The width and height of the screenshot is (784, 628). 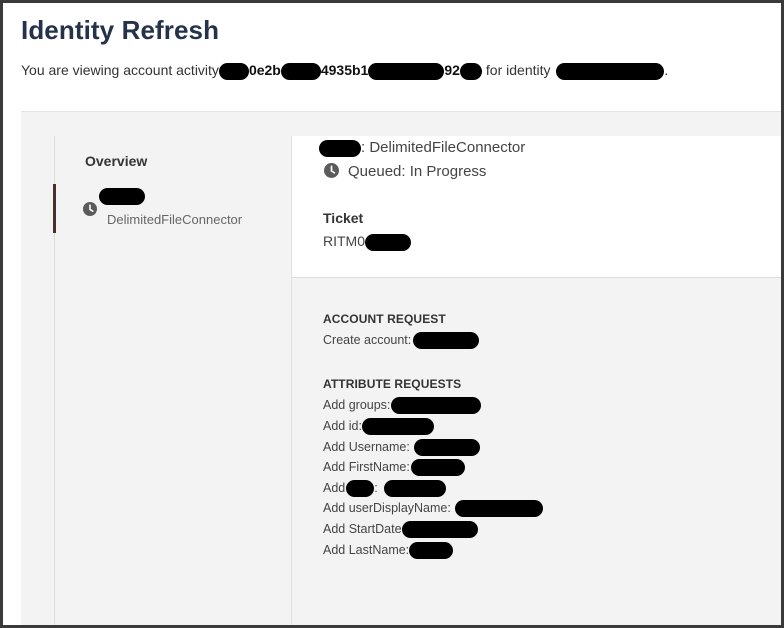 What do you see at coordinates (120, 70) in the screenshot?
I see `subtitle-prefix: You are viewing account activity` at bounding box center [120, 70].